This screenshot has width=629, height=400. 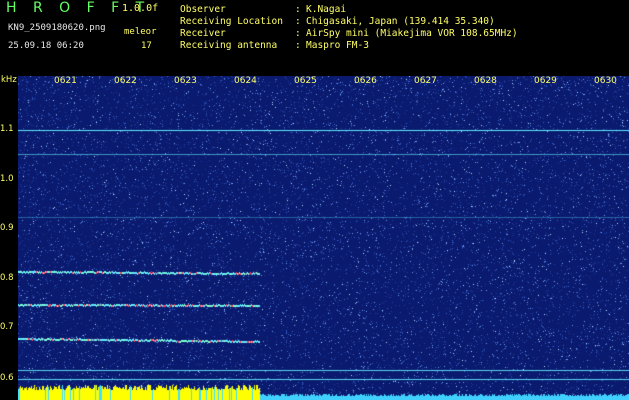 What do you see at coordinates (485, 81) in the screenshot?
I see `x-tick-label: 0628` at bounding box center [485, 81].